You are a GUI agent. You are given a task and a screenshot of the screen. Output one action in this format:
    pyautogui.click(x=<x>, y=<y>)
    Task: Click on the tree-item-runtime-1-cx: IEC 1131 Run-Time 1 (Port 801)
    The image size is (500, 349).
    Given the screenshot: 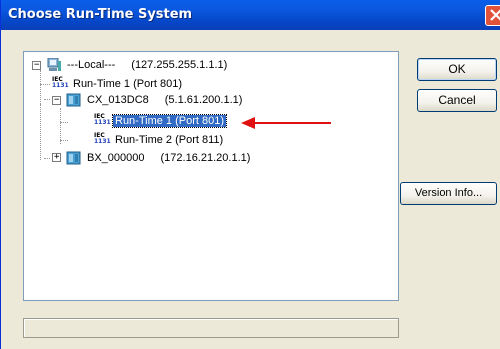 What is the action you would take?
    pyautogui.click(x=161, y=121)
    